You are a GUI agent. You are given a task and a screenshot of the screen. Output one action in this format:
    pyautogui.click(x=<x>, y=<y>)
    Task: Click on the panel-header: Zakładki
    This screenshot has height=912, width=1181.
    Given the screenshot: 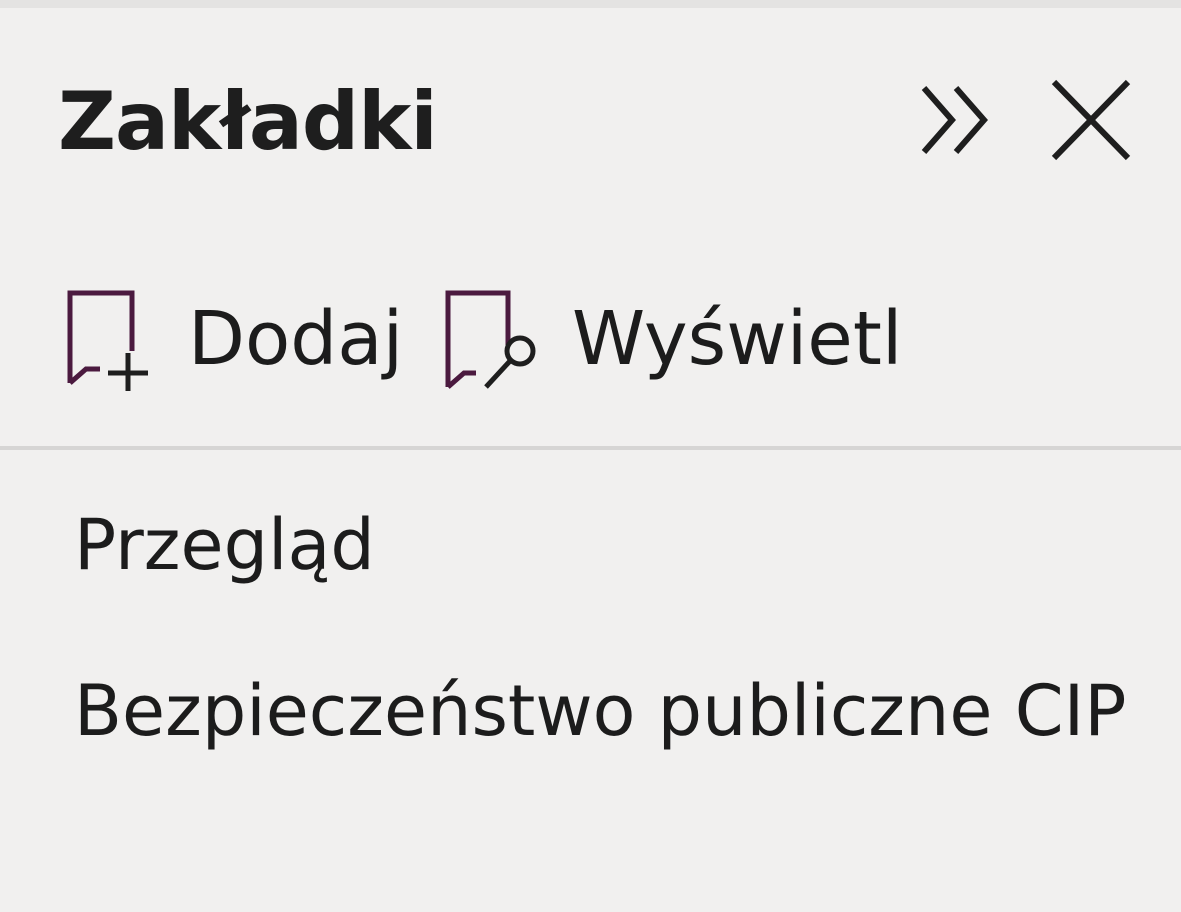 What is the action you would take?
    pyautogui.click(x=590, y=125)
    